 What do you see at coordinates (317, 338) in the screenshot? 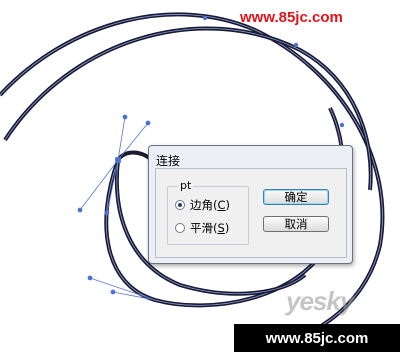
I see `watermark-bottom: www.85jc.com` at bounding box center [317, 338].